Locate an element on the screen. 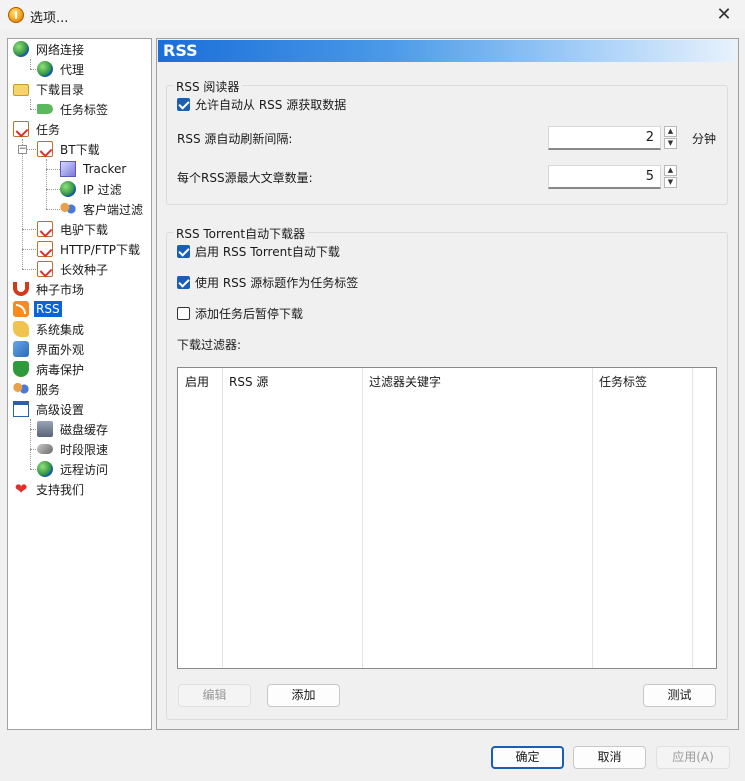 The height and width of the screenshot is (781, 745). tree-item-services: 服务 is located at coordinates (37, 389).